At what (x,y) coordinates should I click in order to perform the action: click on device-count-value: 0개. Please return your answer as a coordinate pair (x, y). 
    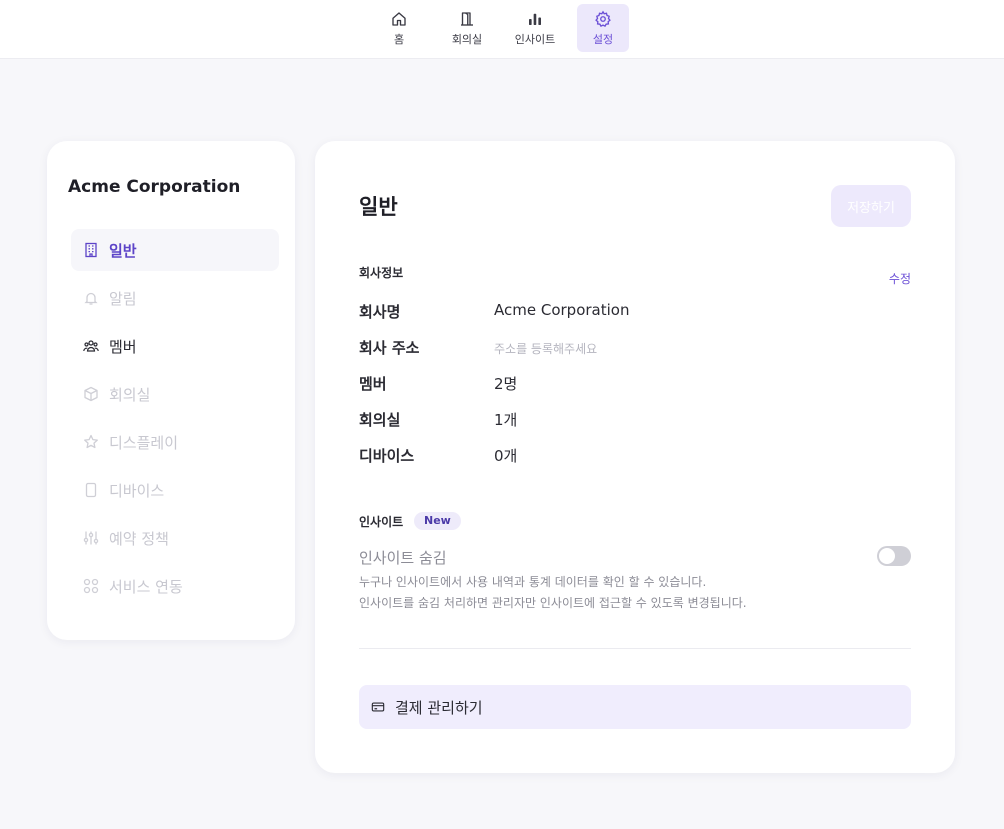
    Looking at the image, I should click on (506, 456).